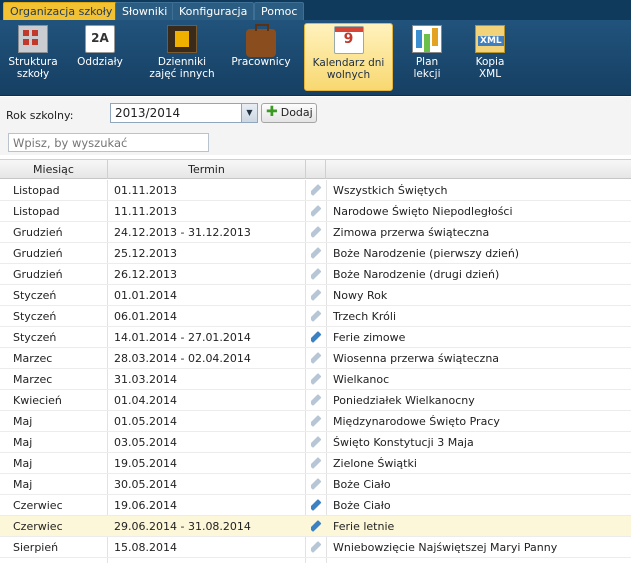  What do you see at coordinates (35, 316) in the screenshot?
I see `month-cell: Styczeń` at bounding box center [35, 316].